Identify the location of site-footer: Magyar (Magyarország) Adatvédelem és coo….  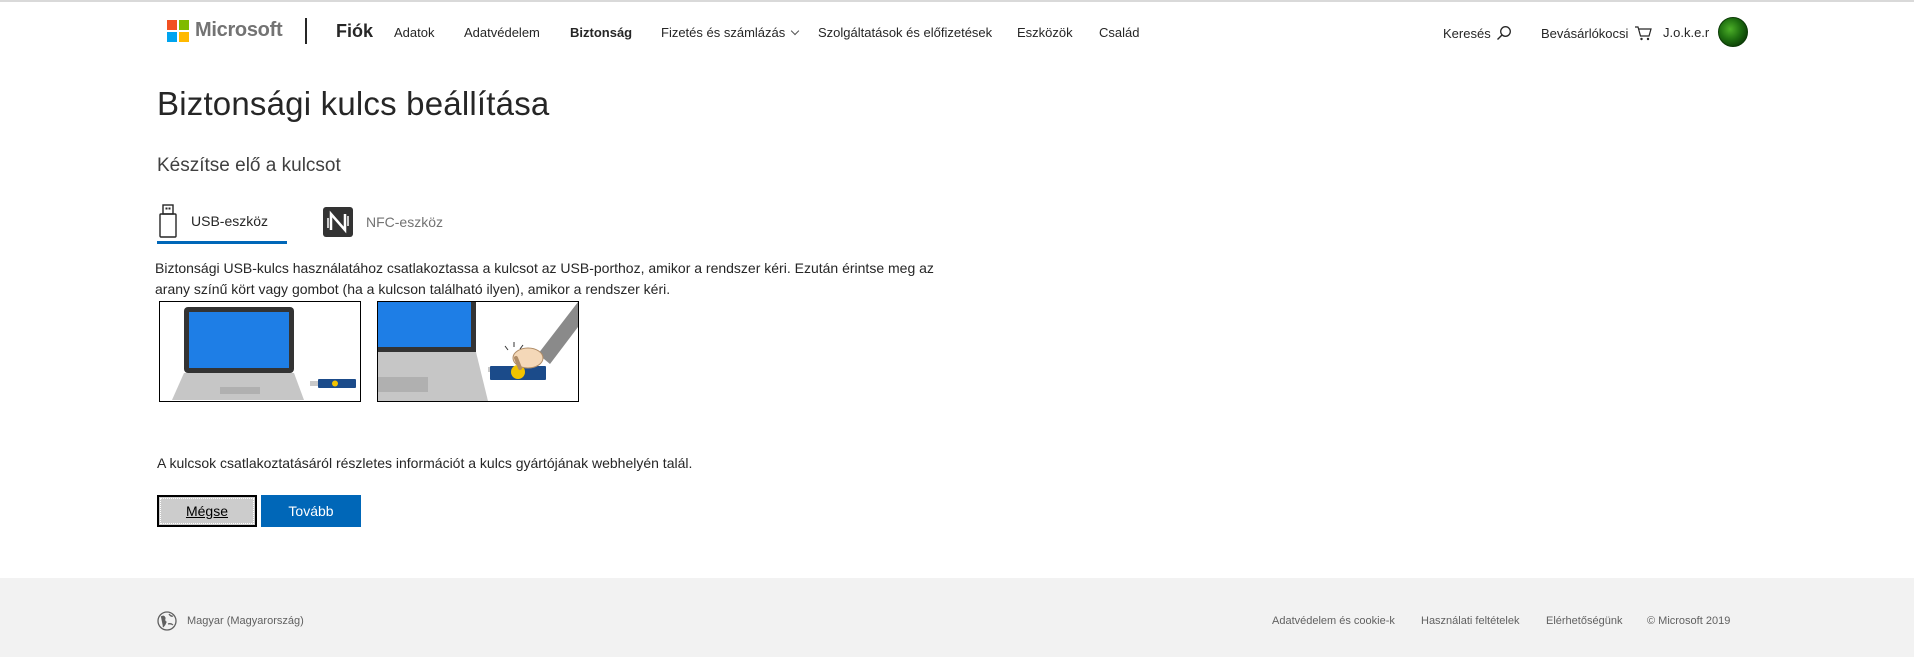
(957, 617).